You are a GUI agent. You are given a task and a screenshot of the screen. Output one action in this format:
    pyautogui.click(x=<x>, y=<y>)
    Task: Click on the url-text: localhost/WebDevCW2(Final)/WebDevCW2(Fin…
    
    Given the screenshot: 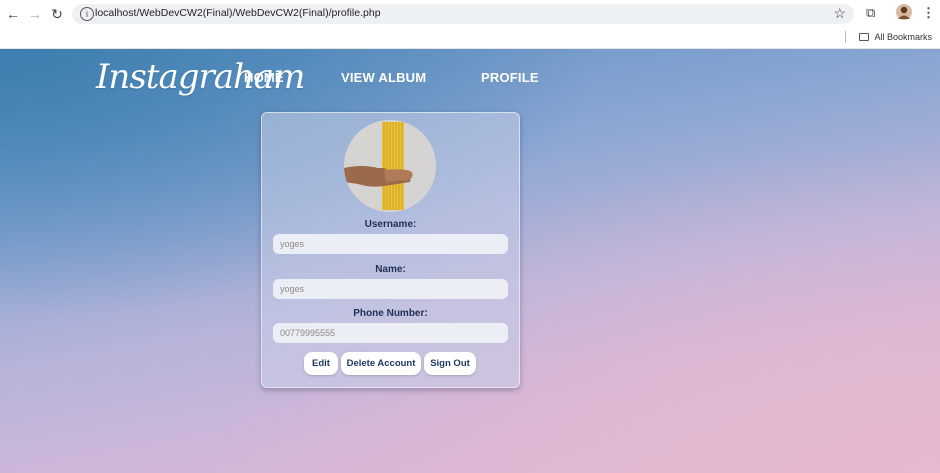 What is the action you would take?
    pyautogui.click(x=238, y=13)
    